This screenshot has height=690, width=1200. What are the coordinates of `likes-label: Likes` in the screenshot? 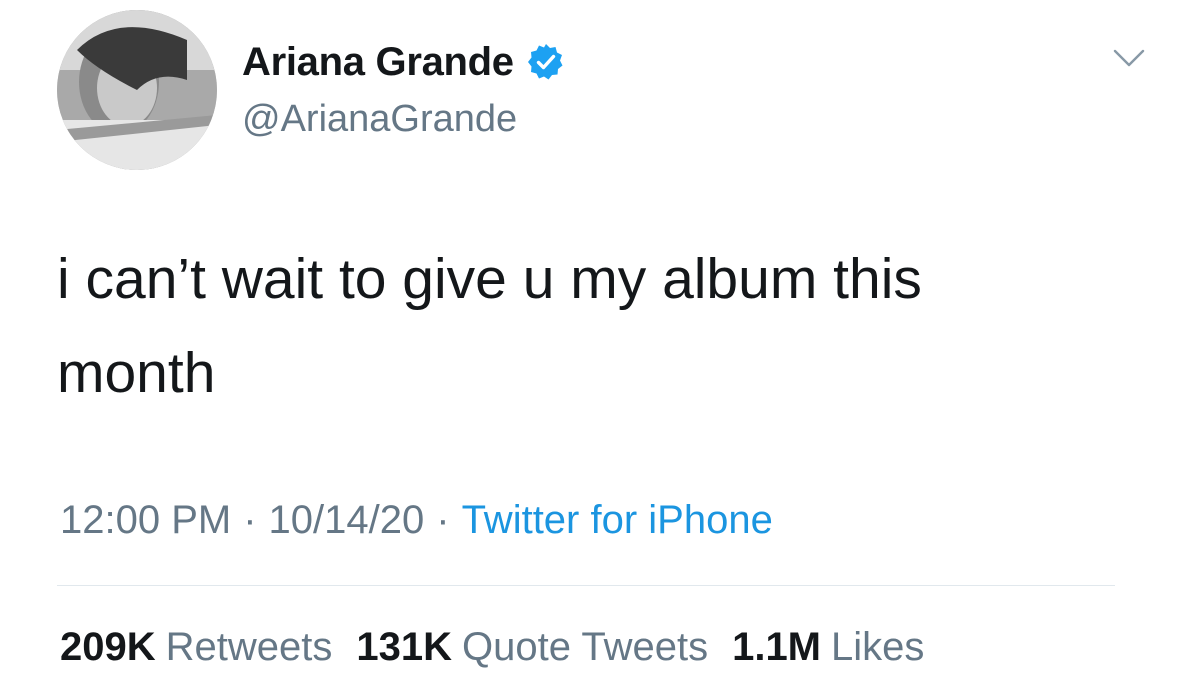 It's located at (878, 647).